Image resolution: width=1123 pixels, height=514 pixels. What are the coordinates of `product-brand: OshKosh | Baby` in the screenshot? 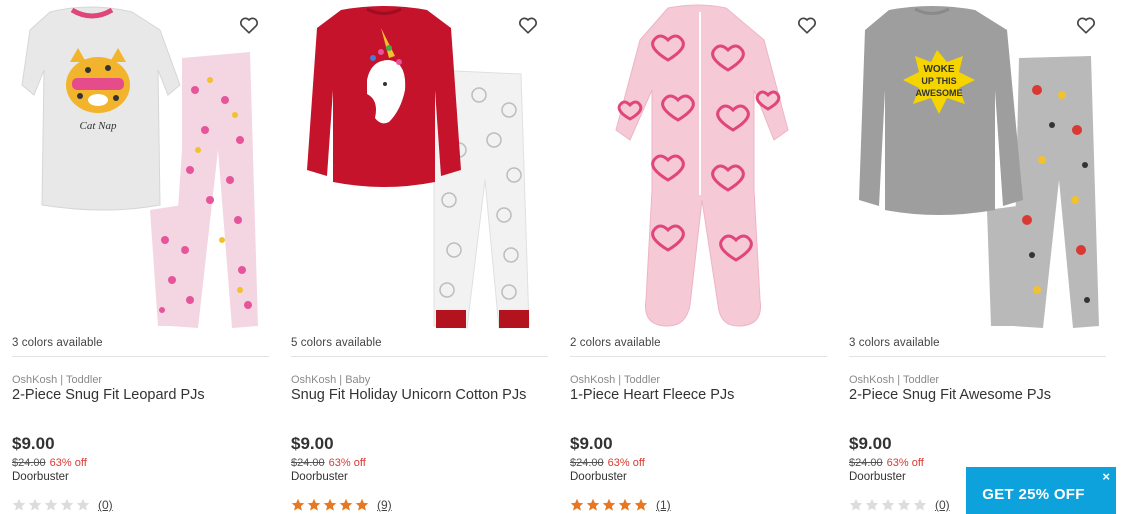 It's located at (331, 380).